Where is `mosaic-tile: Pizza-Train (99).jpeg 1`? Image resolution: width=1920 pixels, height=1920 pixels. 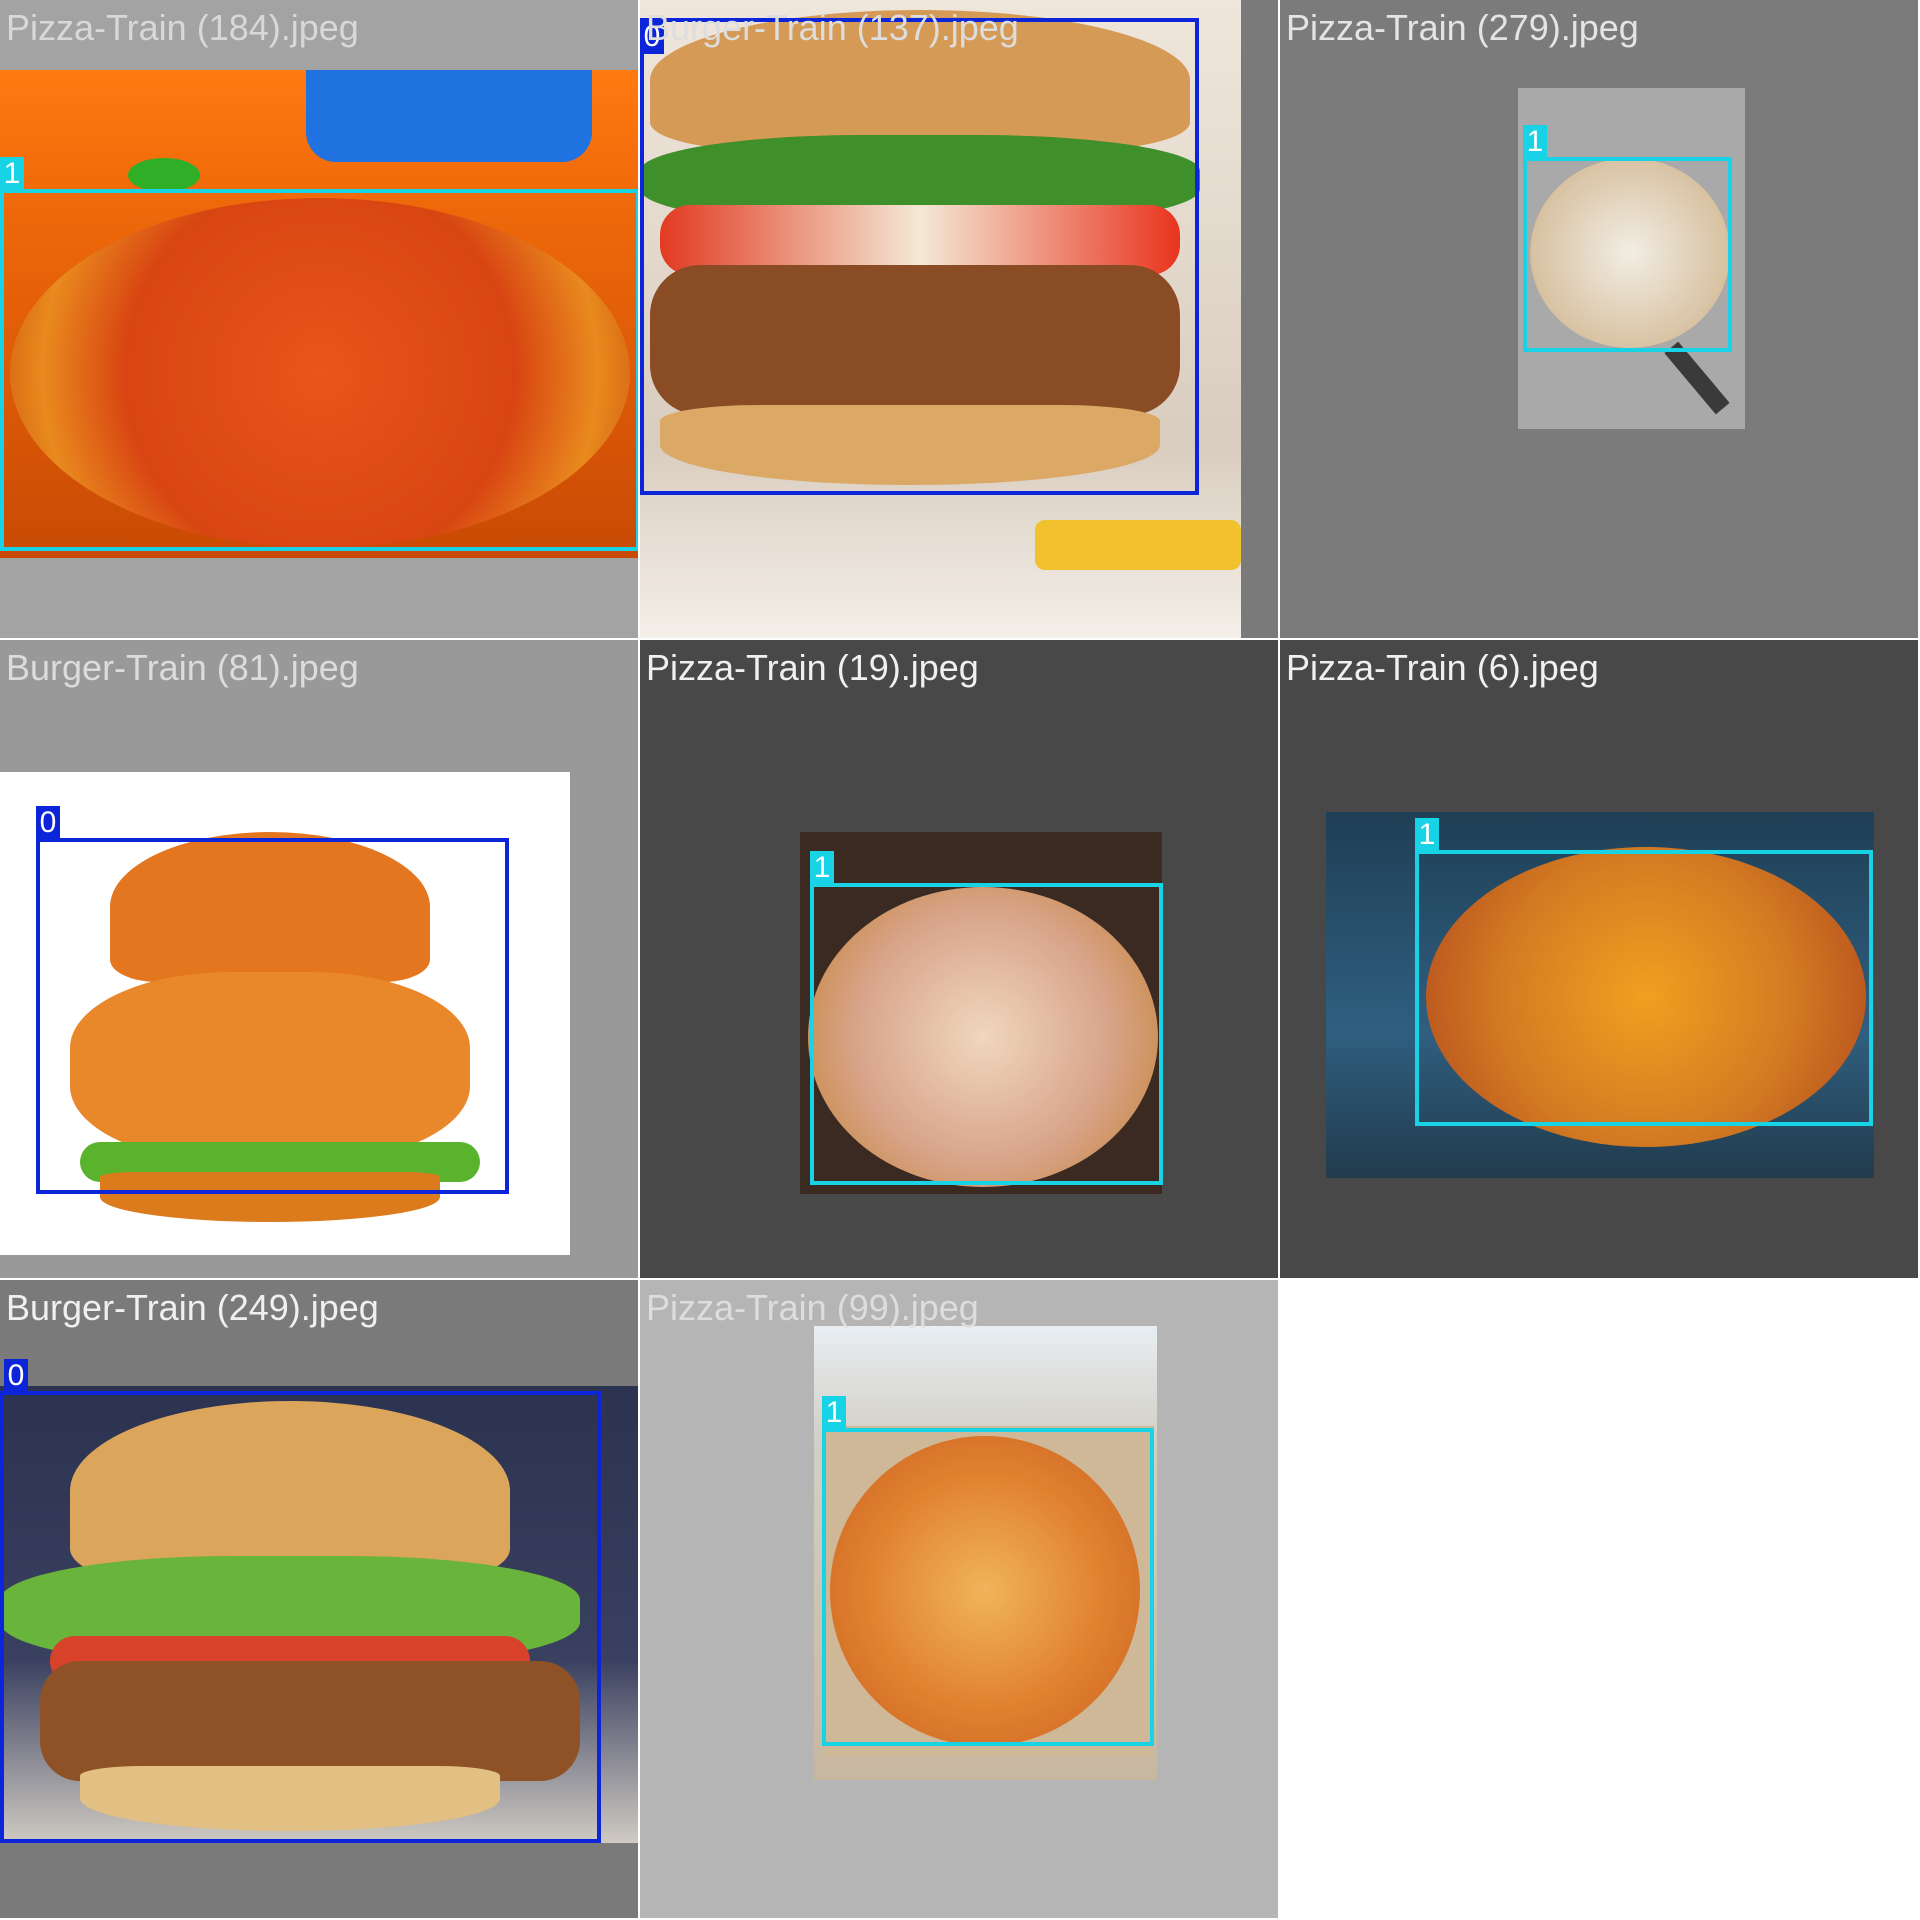
mosaic-tile: Pizza-Train (99).jpeg 1 is located at coordinates (959, 1599).